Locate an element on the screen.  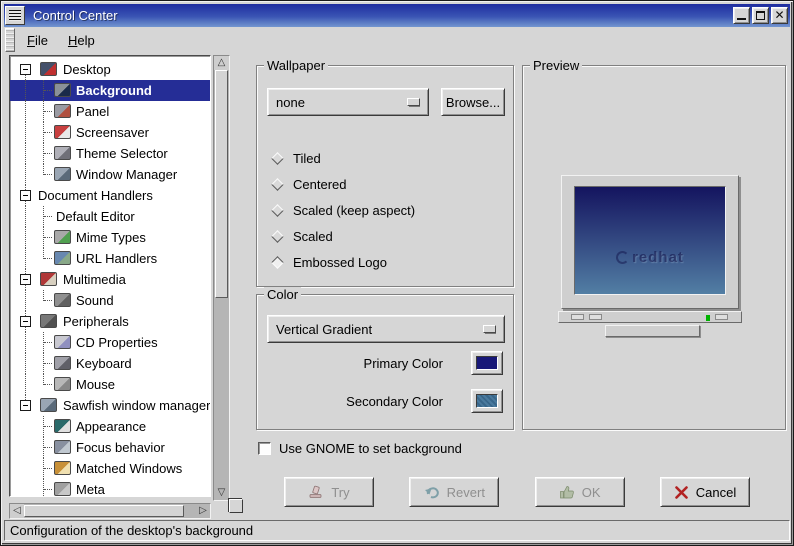
tree-item-cd-properties: CD Properties is located at coordinates (110, 342).